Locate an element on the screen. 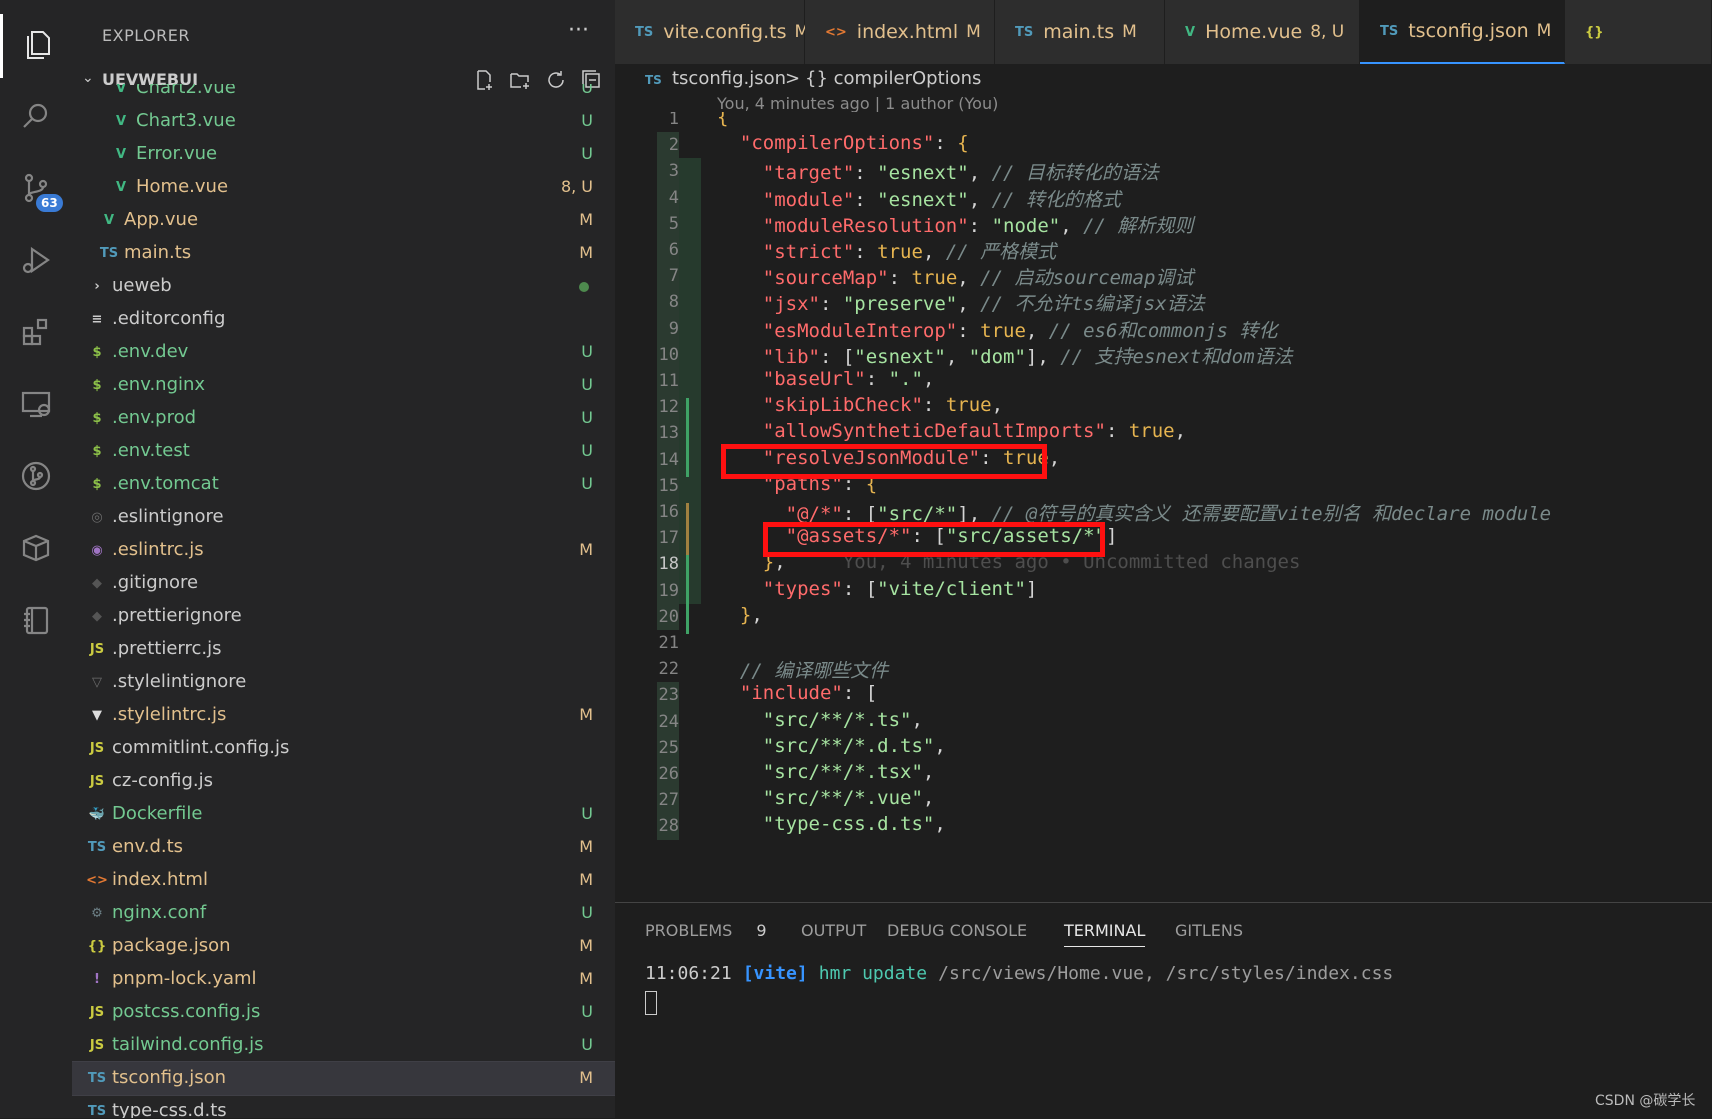 This screenshot has height=1119, width=1712. run-debug-icon is located at coordinates (36, 262).